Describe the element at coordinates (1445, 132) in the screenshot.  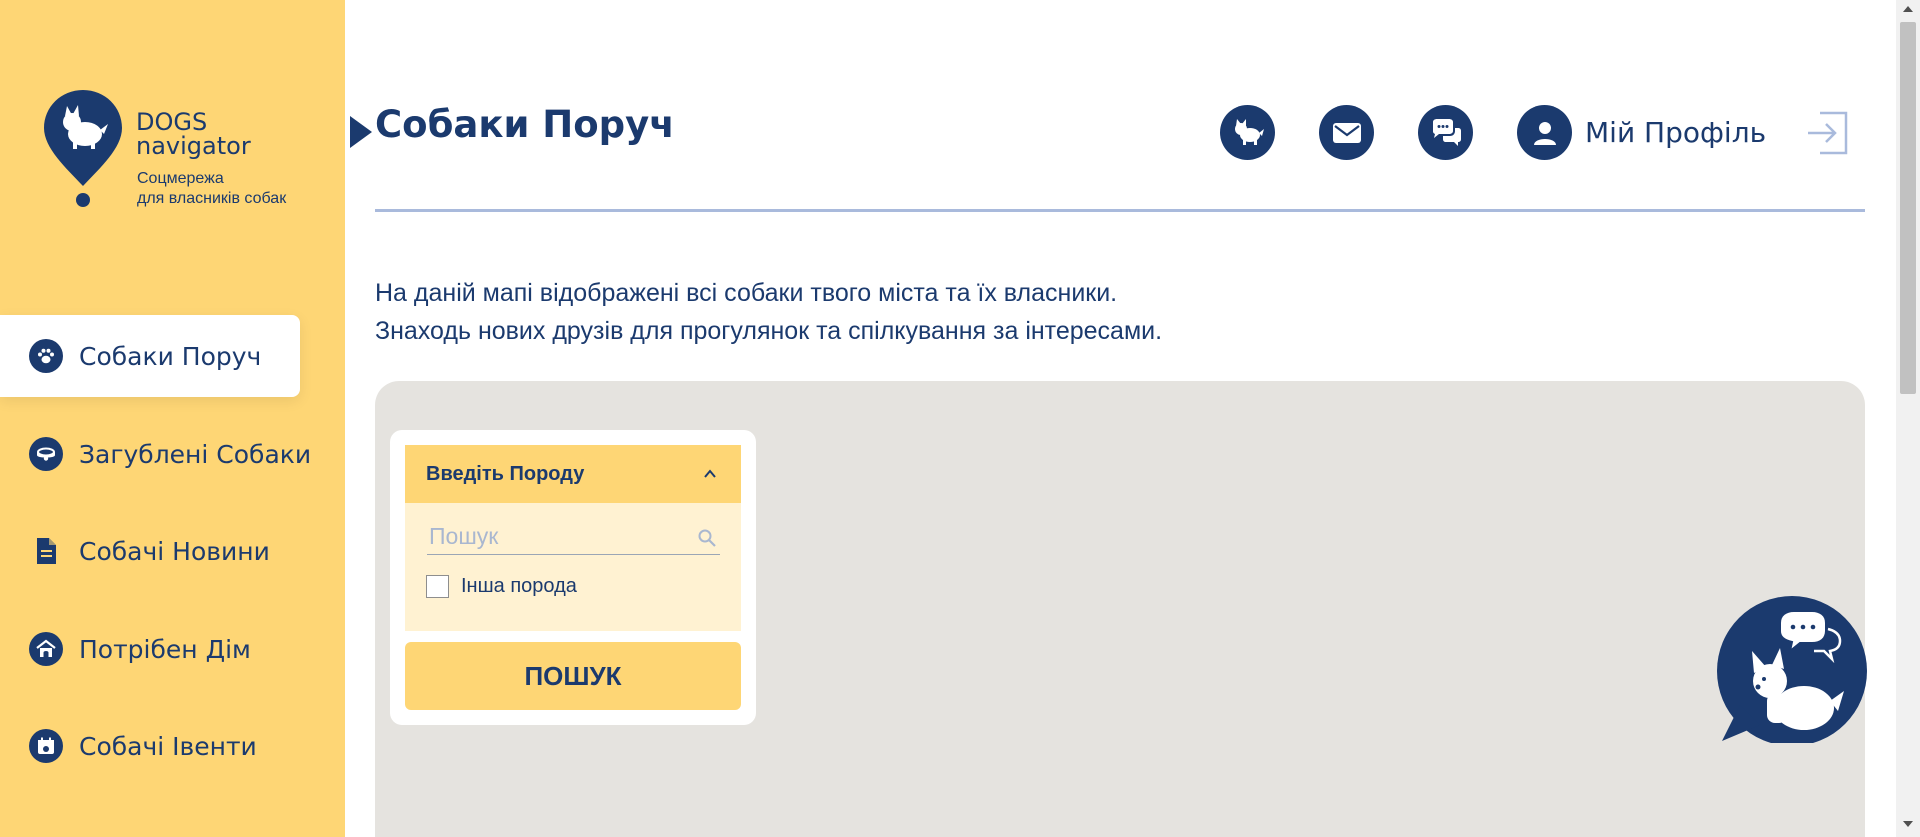
I see `chat-icon` at that location.